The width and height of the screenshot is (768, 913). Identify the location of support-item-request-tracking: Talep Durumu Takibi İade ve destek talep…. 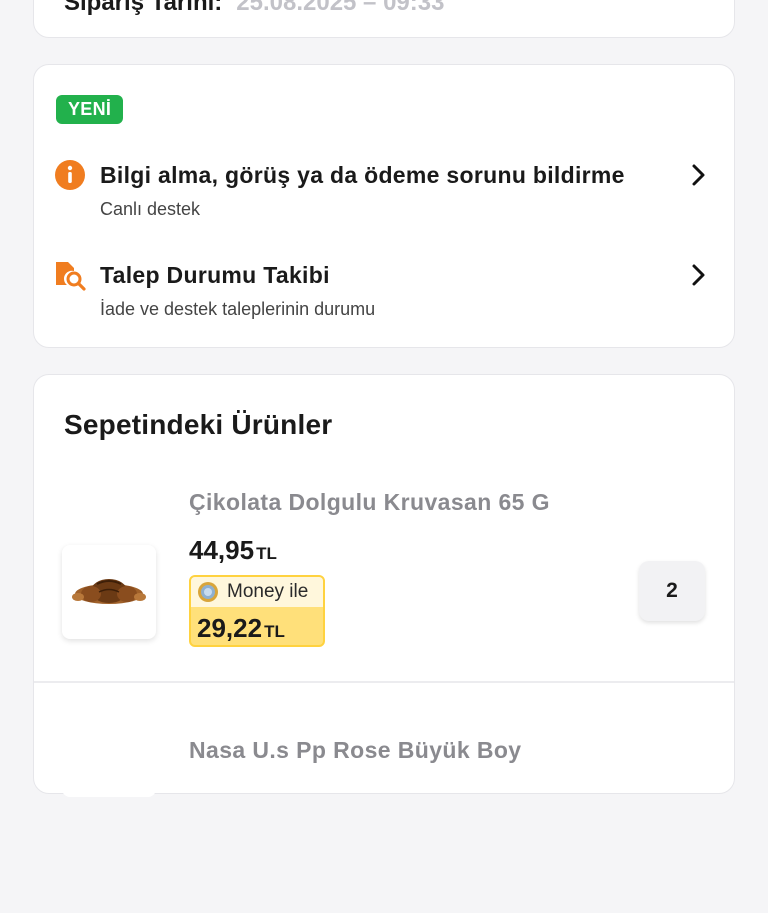
(382, 294).